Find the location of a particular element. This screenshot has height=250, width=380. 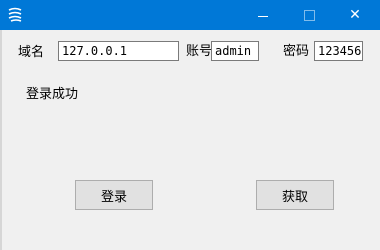

password-input: 123456 is located at coordinates (338, 51).